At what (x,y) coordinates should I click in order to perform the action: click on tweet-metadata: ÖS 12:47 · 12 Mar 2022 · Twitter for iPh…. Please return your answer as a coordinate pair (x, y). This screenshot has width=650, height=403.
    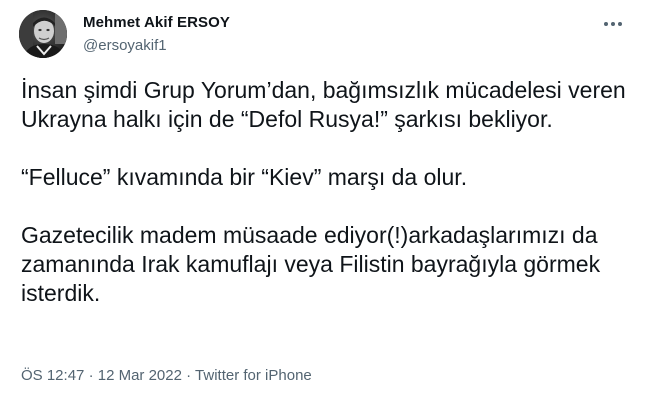
    Looking at the image, I should click on (166, 375).